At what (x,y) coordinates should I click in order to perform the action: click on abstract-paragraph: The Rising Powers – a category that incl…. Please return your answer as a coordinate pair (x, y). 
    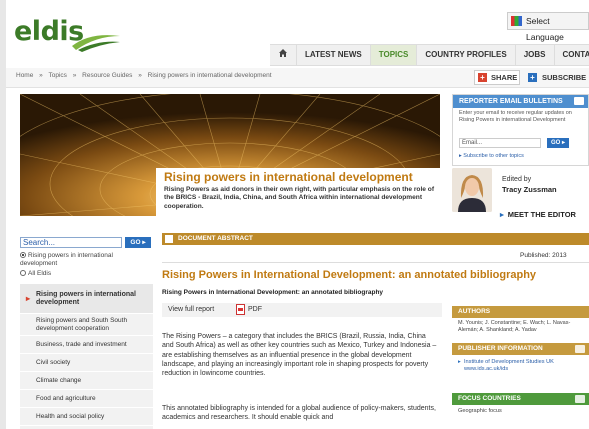
    Looking at the image, I should click on (299, 355).